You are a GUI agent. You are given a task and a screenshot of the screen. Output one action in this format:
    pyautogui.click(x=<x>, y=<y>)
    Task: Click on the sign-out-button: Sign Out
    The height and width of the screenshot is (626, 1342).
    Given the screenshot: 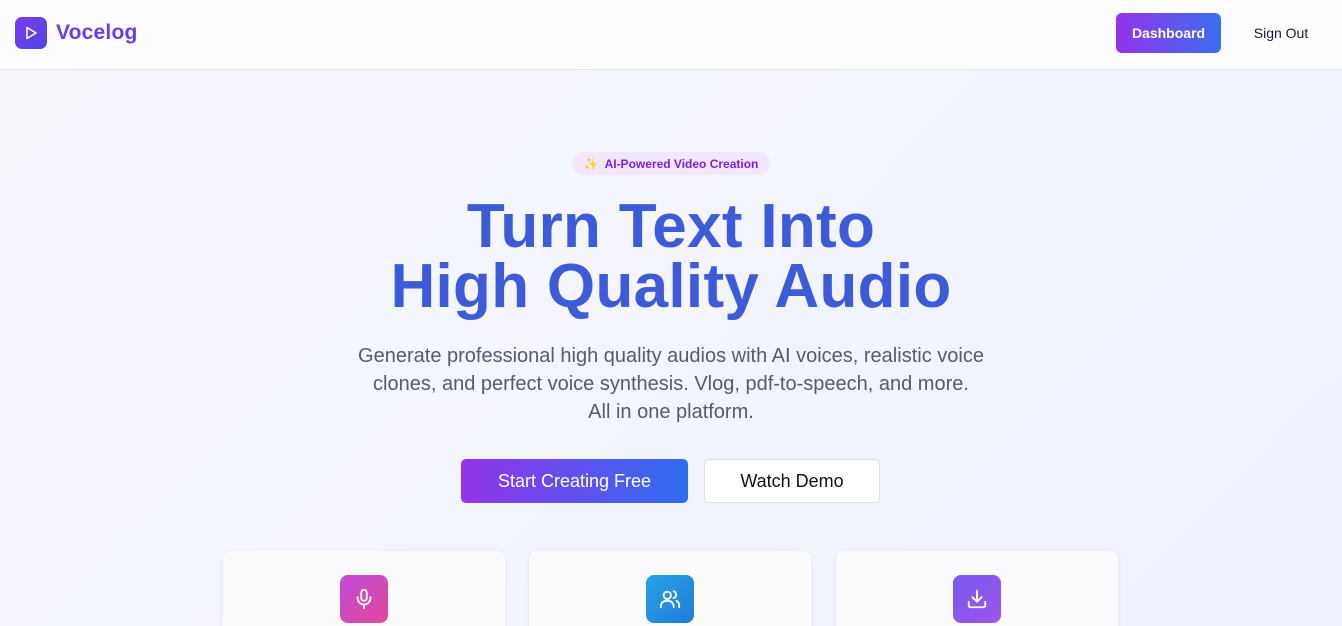 What is the action you would take?
    pyautogui.click(x=1281, y=33)
    